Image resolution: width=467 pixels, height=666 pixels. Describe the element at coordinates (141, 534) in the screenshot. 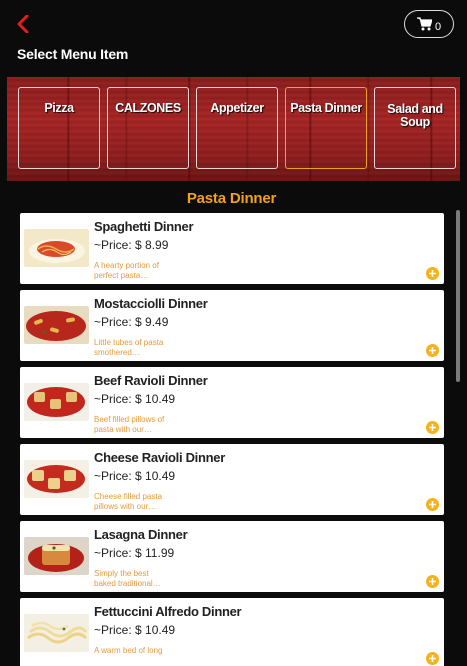

I see `item-name: Lasagna Dinner` at that location.